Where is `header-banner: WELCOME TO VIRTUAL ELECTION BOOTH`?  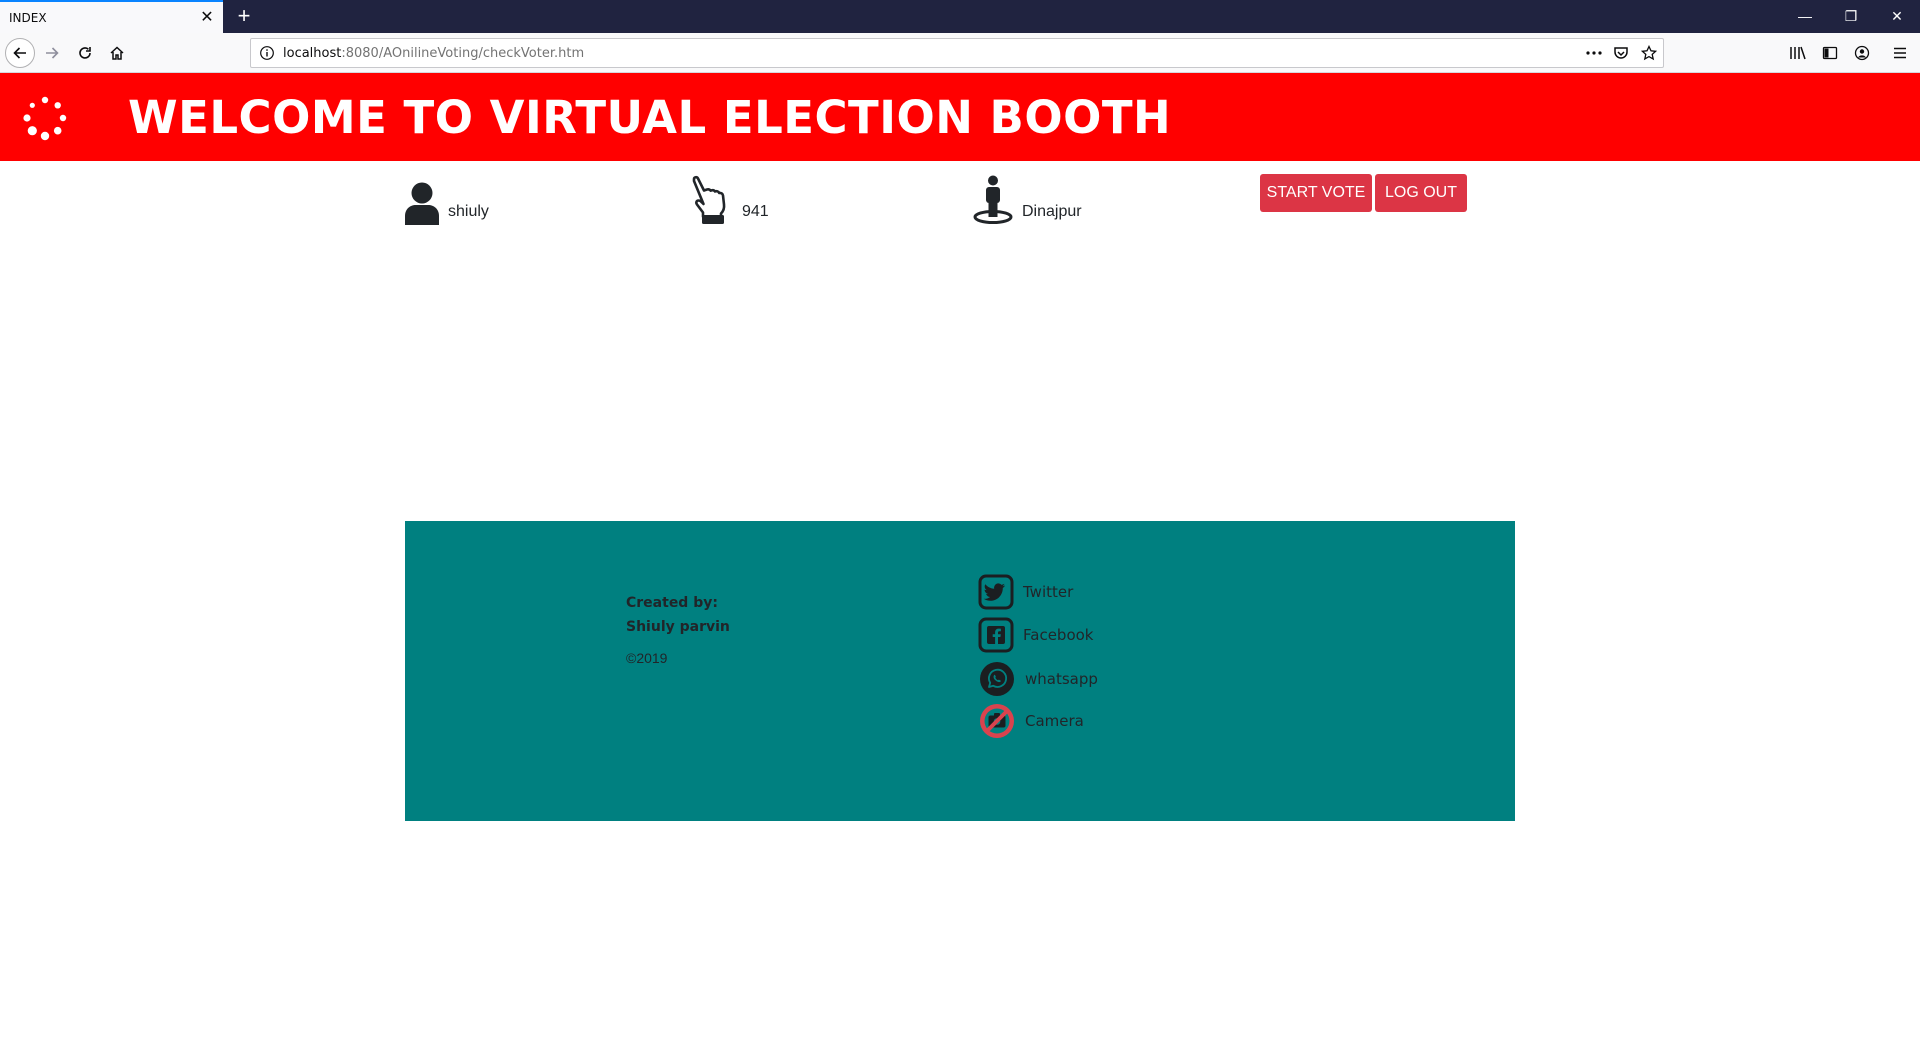 header-banner: WELCOME TO VIRTUAL ELECTION BOOTH is located at coordinates (960, 117).